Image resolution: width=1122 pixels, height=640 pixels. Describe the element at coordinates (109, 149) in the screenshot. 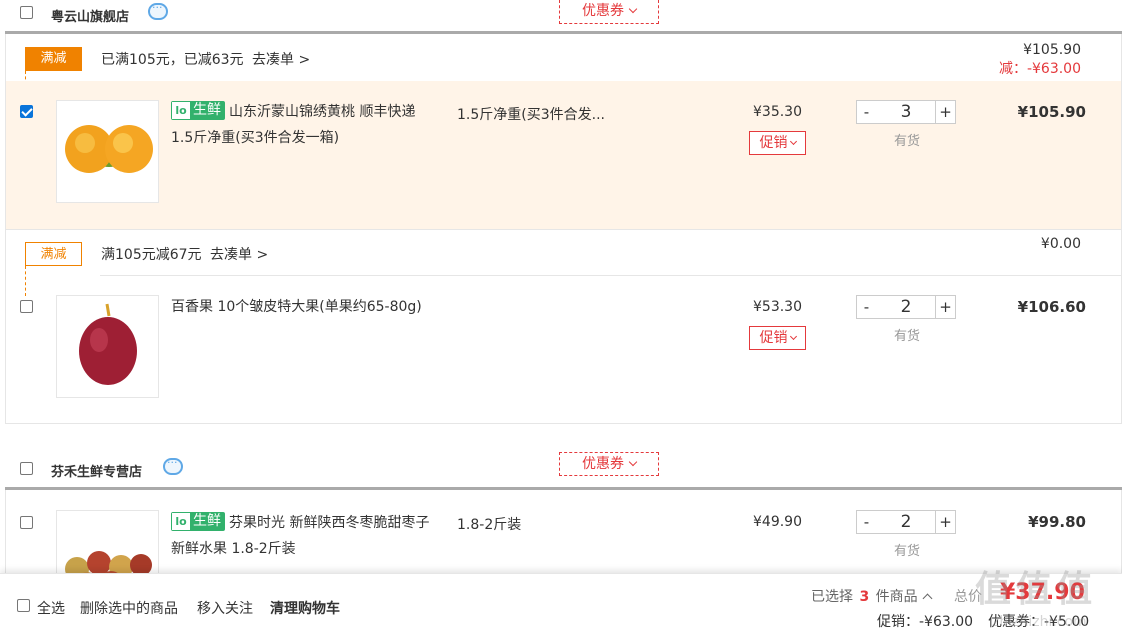

I see `yellow-peach-image` at that location.